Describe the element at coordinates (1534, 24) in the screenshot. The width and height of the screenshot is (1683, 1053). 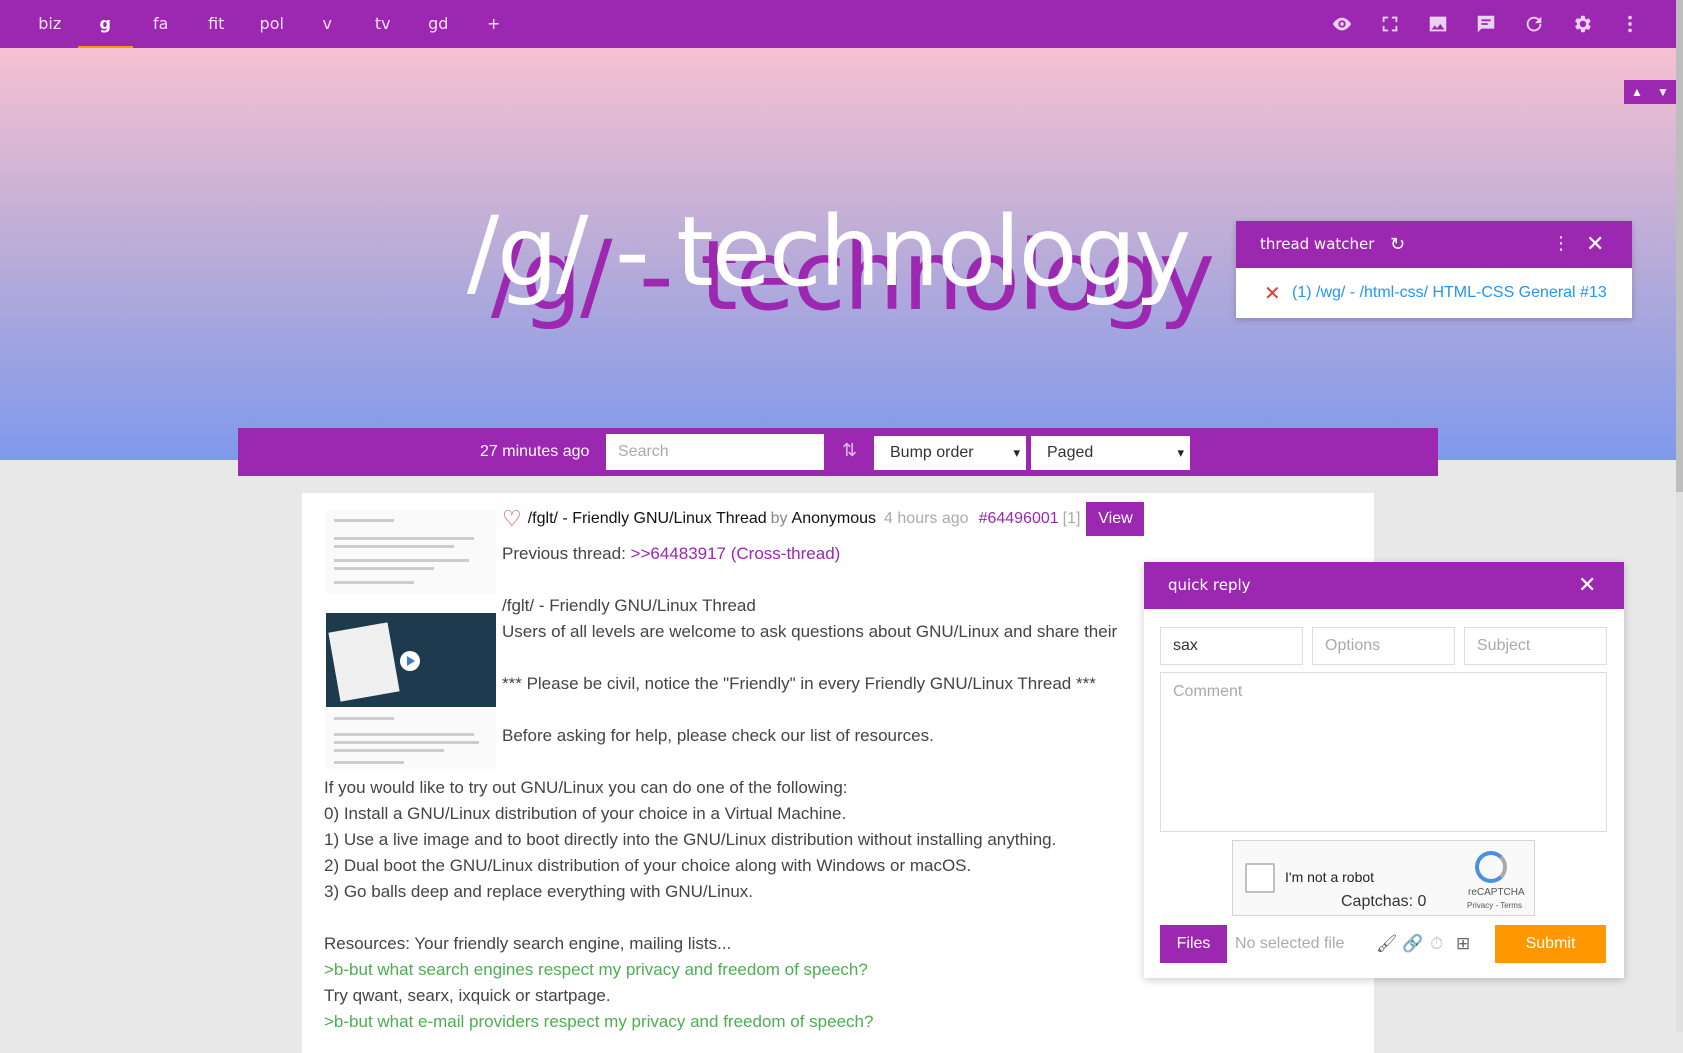
I see `refresh-icon` at that location.